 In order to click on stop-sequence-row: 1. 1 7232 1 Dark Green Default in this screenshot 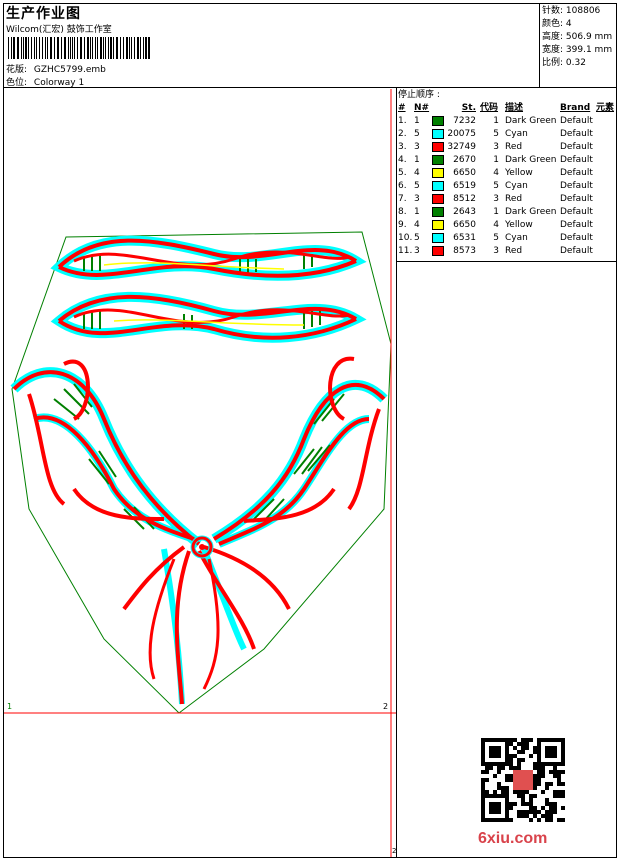, I will do `click(506, 121)`.